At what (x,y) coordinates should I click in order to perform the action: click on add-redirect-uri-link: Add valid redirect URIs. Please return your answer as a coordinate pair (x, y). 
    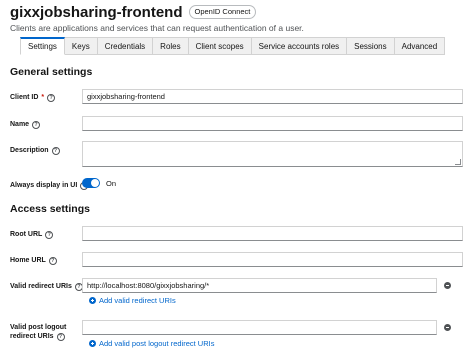
    Looking at the image, I should click on (132, 300).